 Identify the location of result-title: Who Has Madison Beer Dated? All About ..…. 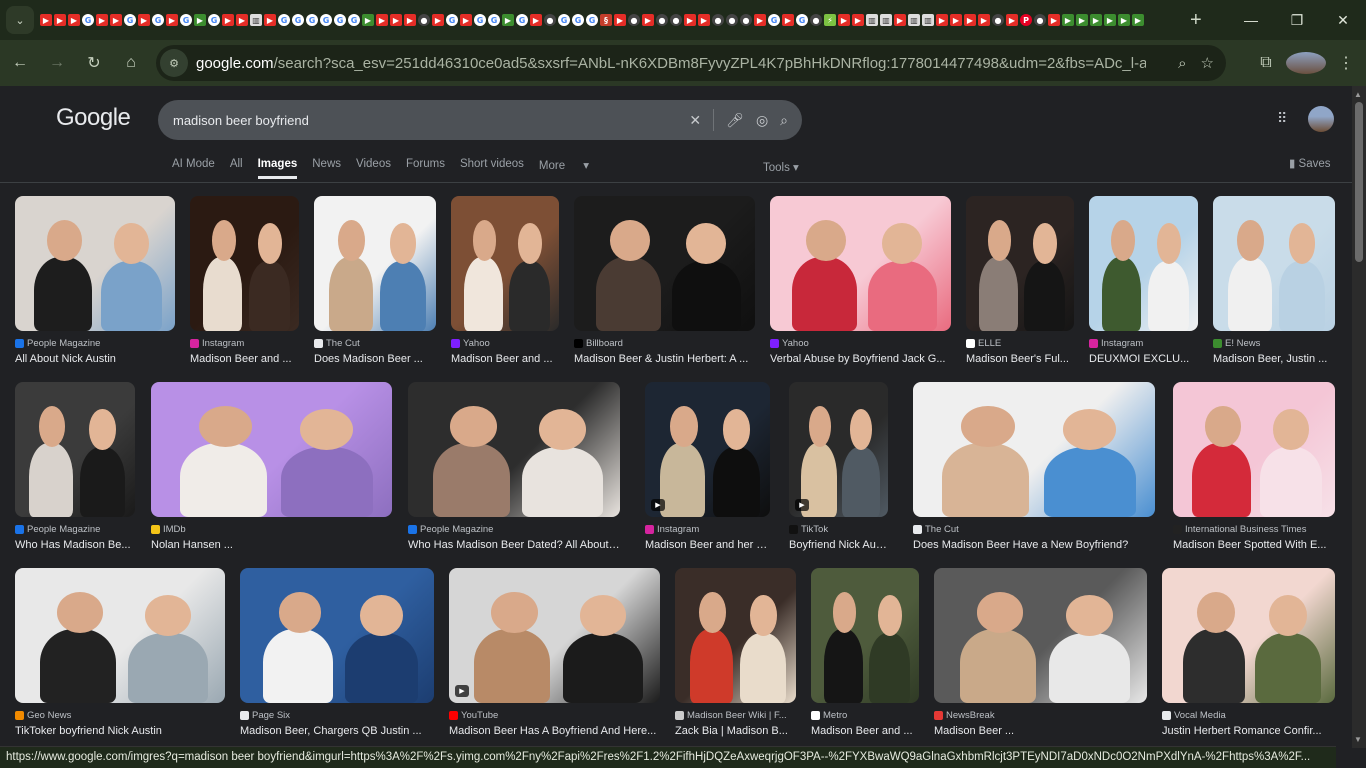
(514, 545).